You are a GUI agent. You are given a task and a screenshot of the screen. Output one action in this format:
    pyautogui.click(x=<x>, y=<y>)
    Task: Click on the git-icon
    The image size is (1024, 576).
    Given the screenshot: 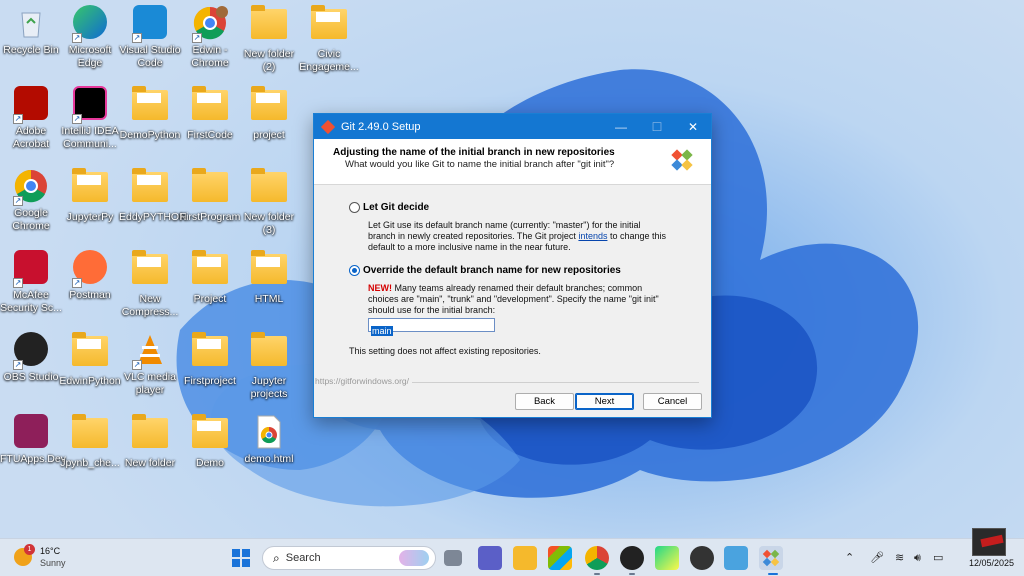 What is the action you would take?
    pyautogui.click(x=328, y=126)
    